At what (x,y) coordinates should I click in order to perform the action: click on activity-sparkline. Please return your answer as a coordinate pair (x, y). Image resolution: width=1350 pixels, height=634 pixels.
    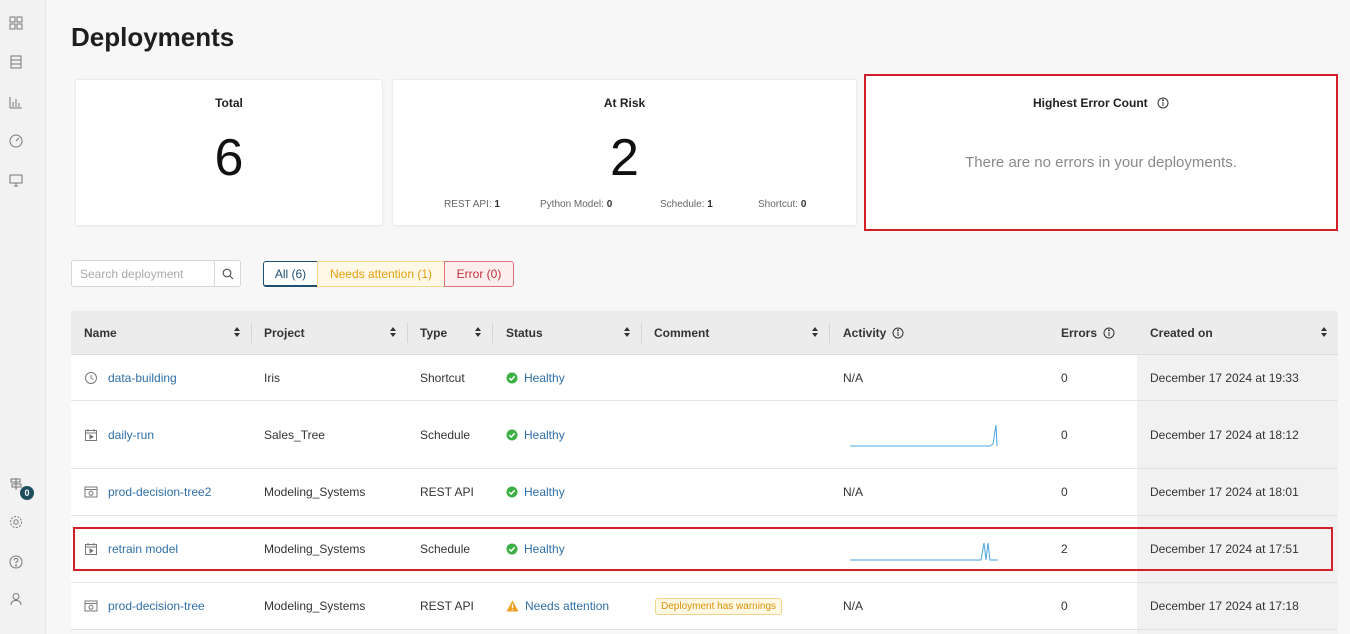
    Looking at the image, I should click on (924, 434).